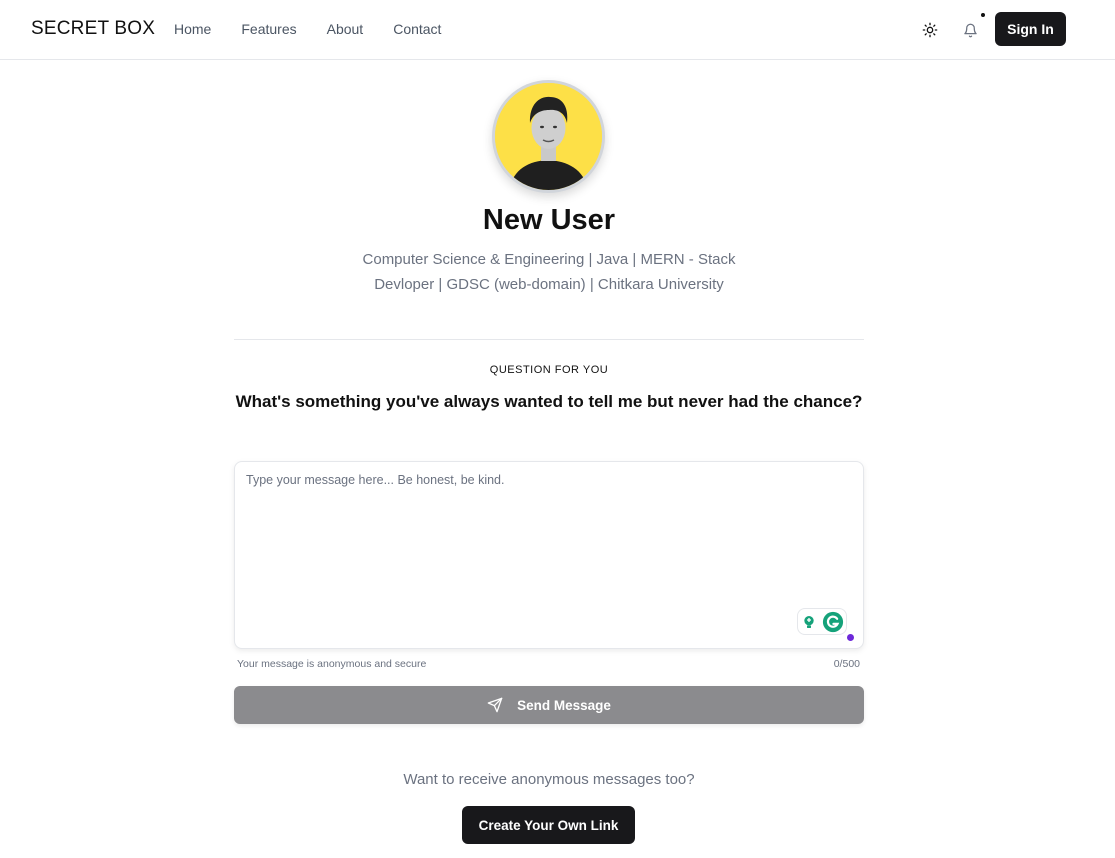 The image size is (1115, 858). I want to click on nav-features-link: Features, so click(268, 29).